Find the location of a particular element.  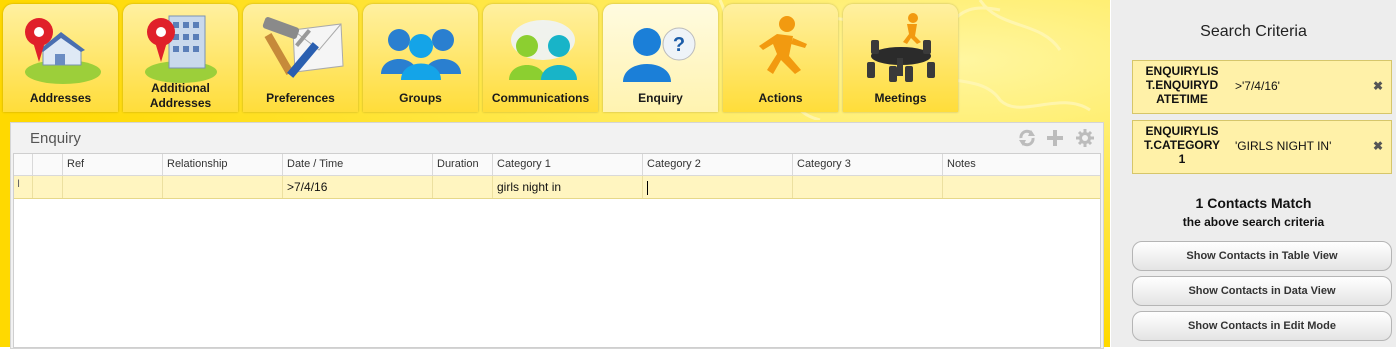

people-chat-icon is located at coordinates (543, 50).